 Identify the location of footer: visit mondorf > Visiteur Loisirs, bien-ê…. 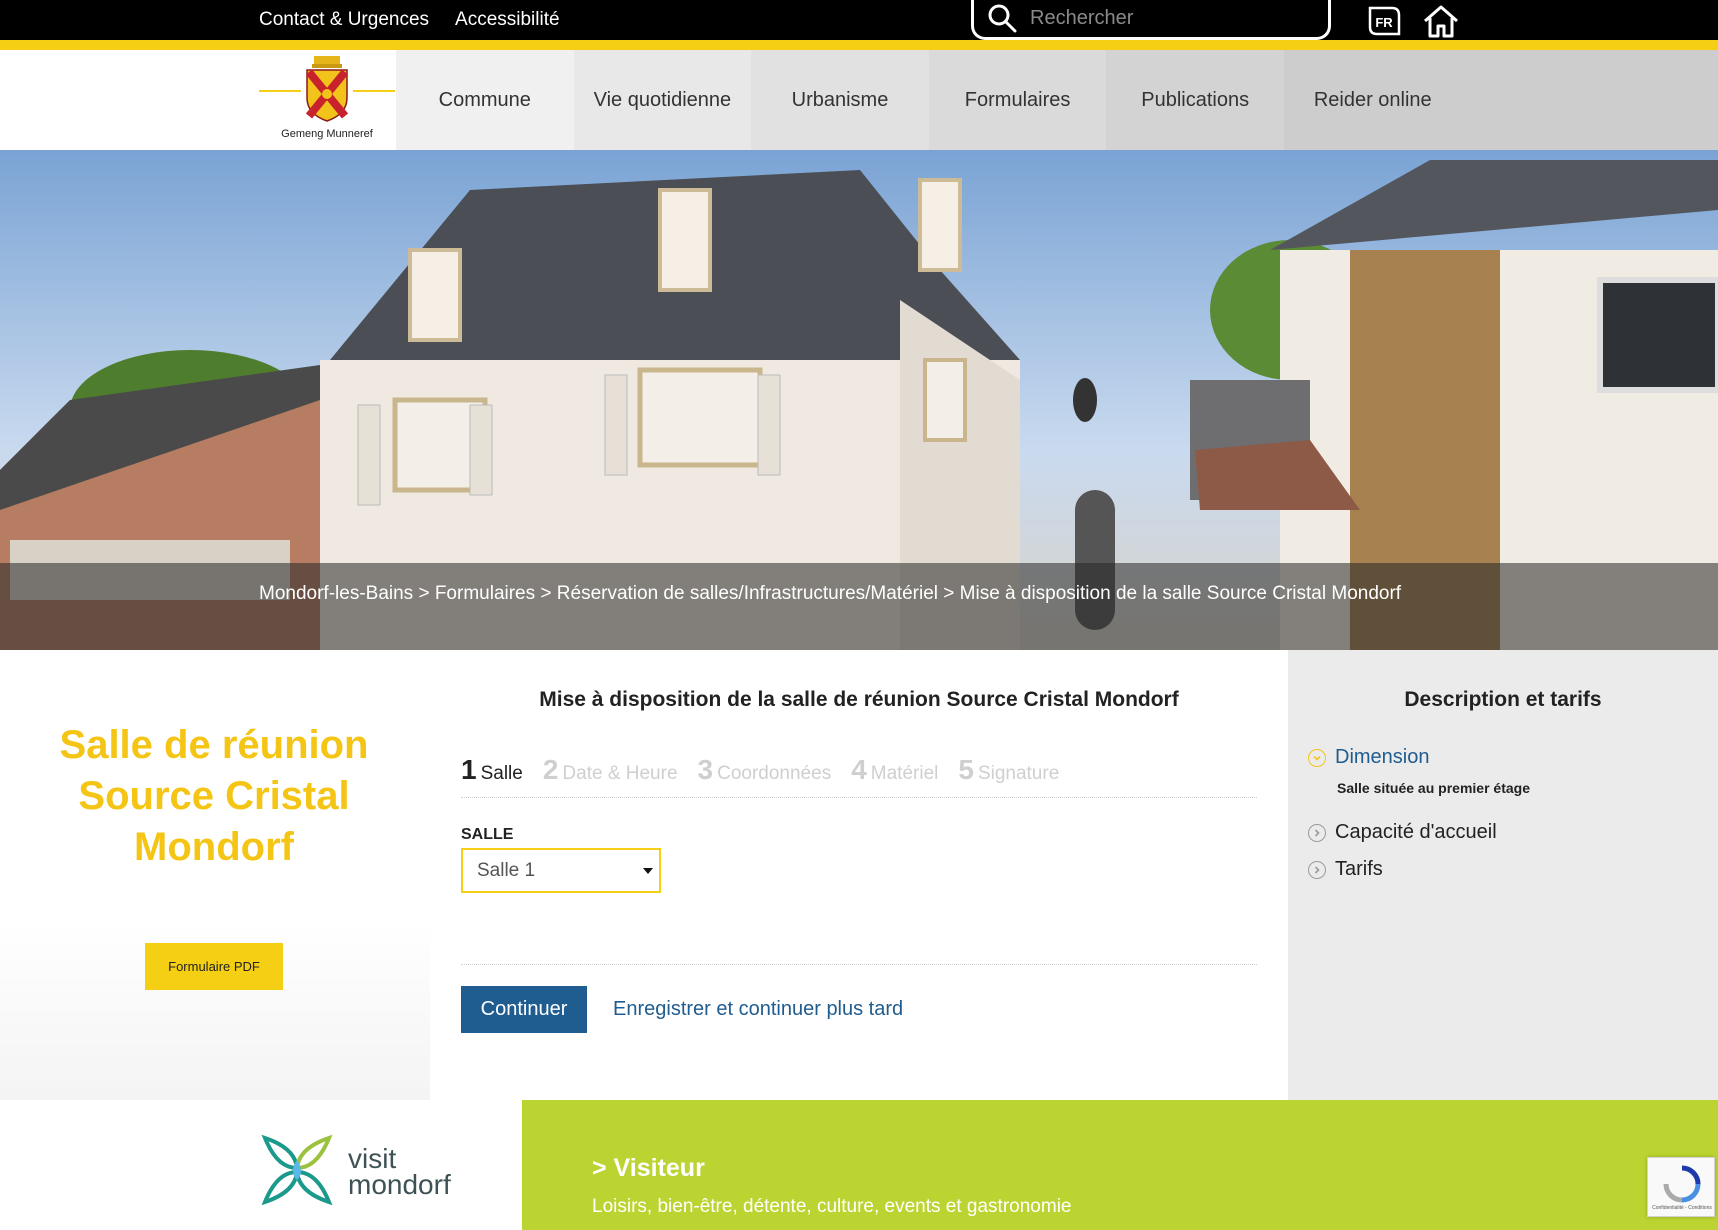
(859, 1165).